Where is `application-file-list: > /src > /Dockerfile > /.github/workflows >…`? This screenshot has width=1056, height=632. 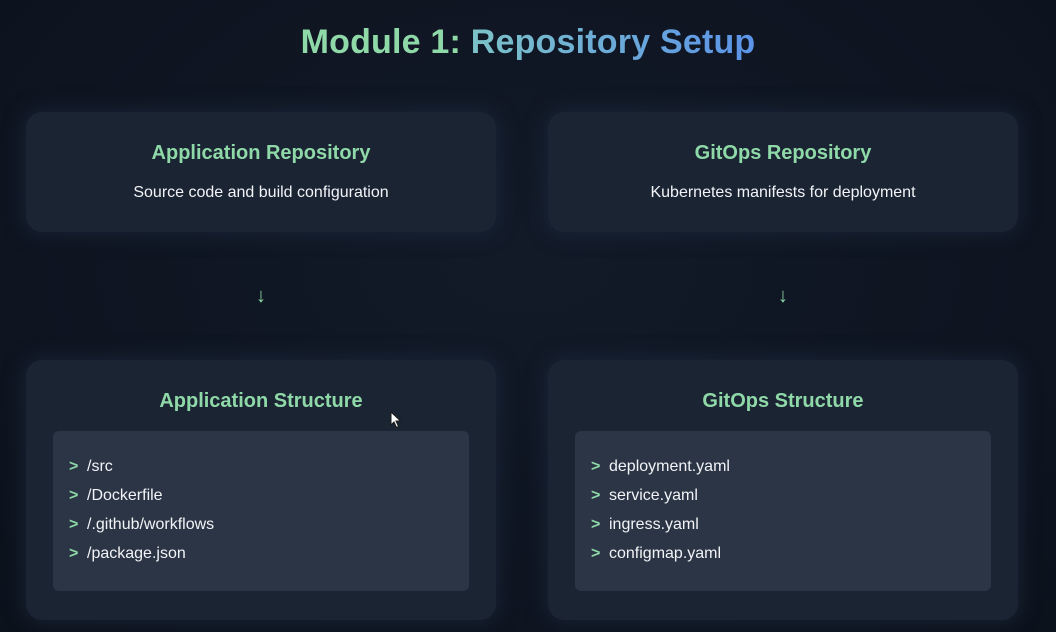
application-file-list: > /src > /Dockerfile > /.github/workflows >… is located at coordinates (141, 514).